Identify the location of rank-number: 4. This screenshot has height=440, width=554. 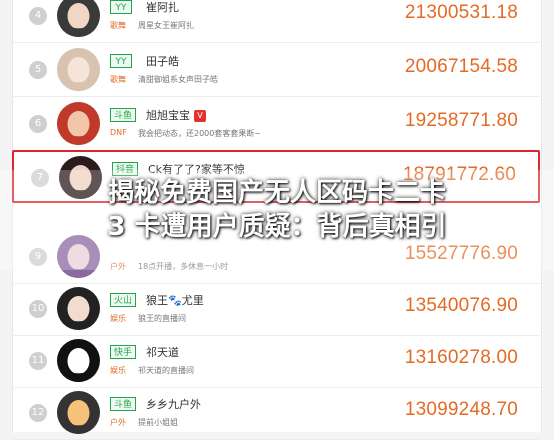
(38, 16).